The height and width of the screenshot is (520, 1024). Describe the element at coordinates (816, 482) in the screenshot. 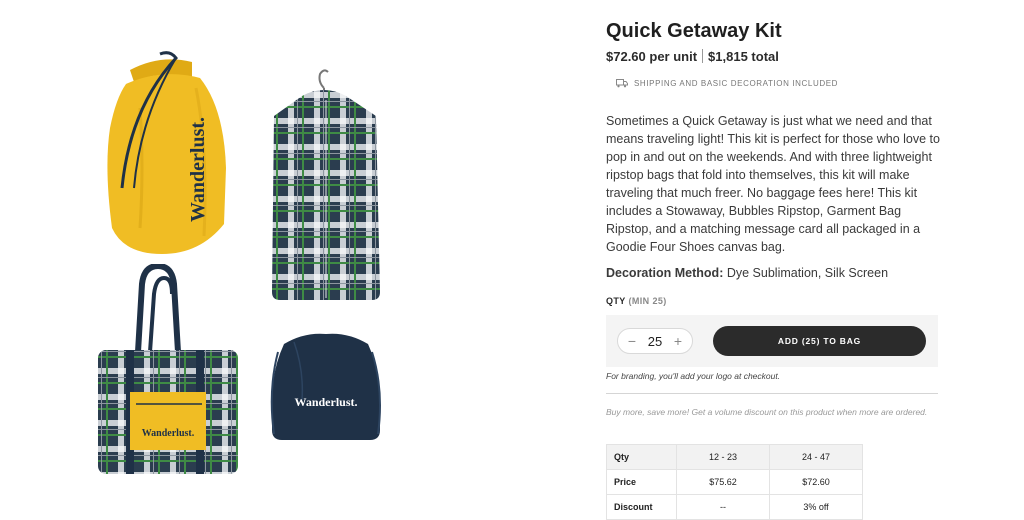

I see `table-cell: $72.60` at that location.